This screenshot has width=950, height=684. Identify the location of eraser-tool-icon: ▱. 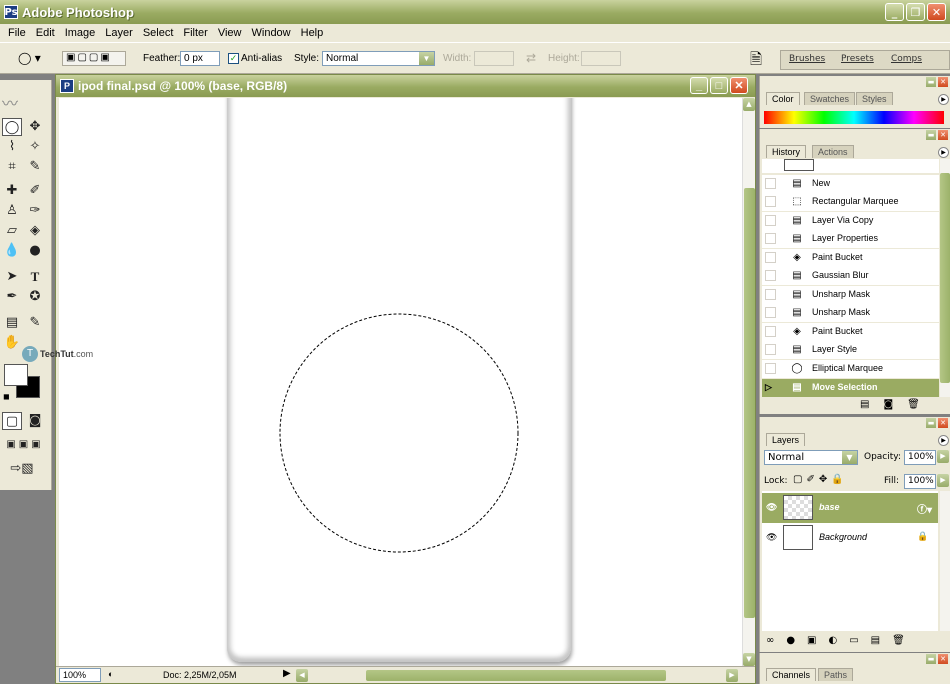
(12, 231).